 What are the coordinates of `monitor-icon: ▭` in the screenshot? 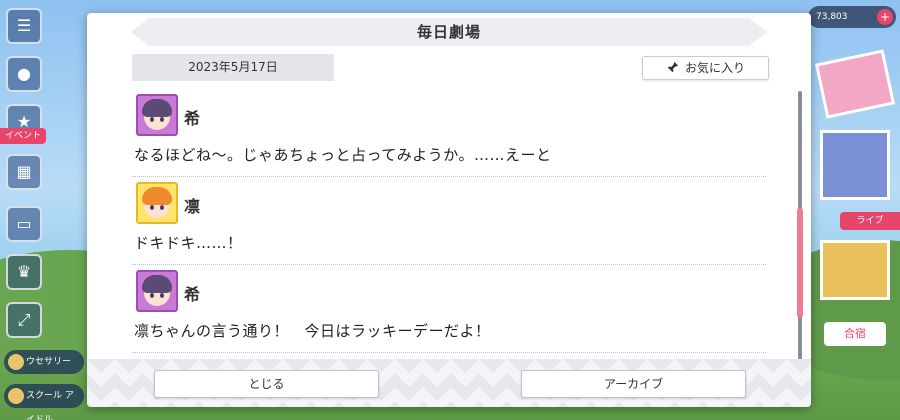 It's located at (24, 223).